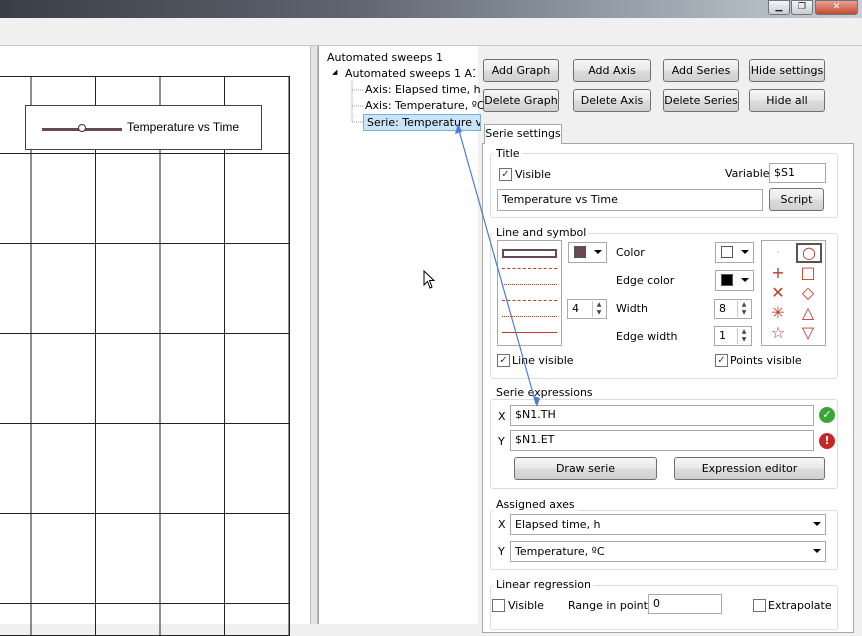 This screenshot has height=636, width=862. Describe the element at coordinates (529, 284) in the screenshot. I see `line-style-dotted` at that location.